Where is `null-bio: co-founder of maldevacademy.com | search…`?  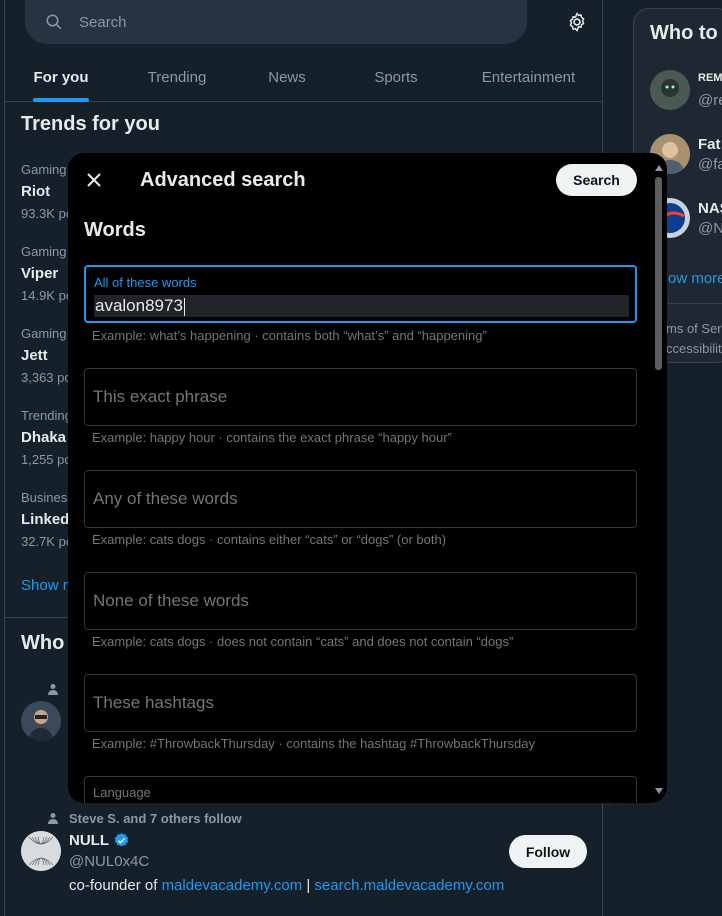
null-bio: co-founder of maldevacademy.com | search… is located at coordinates (287, 885).